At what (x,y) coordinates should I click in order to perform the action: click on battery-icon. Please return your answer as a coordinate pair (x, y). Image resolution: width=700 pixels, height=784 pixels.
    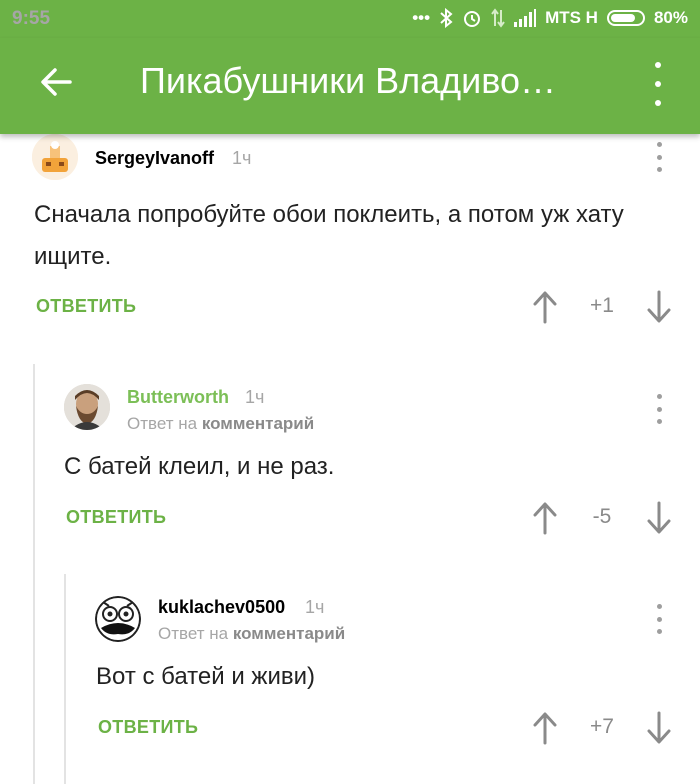
    Looking at the image, I should click on (625, 18).